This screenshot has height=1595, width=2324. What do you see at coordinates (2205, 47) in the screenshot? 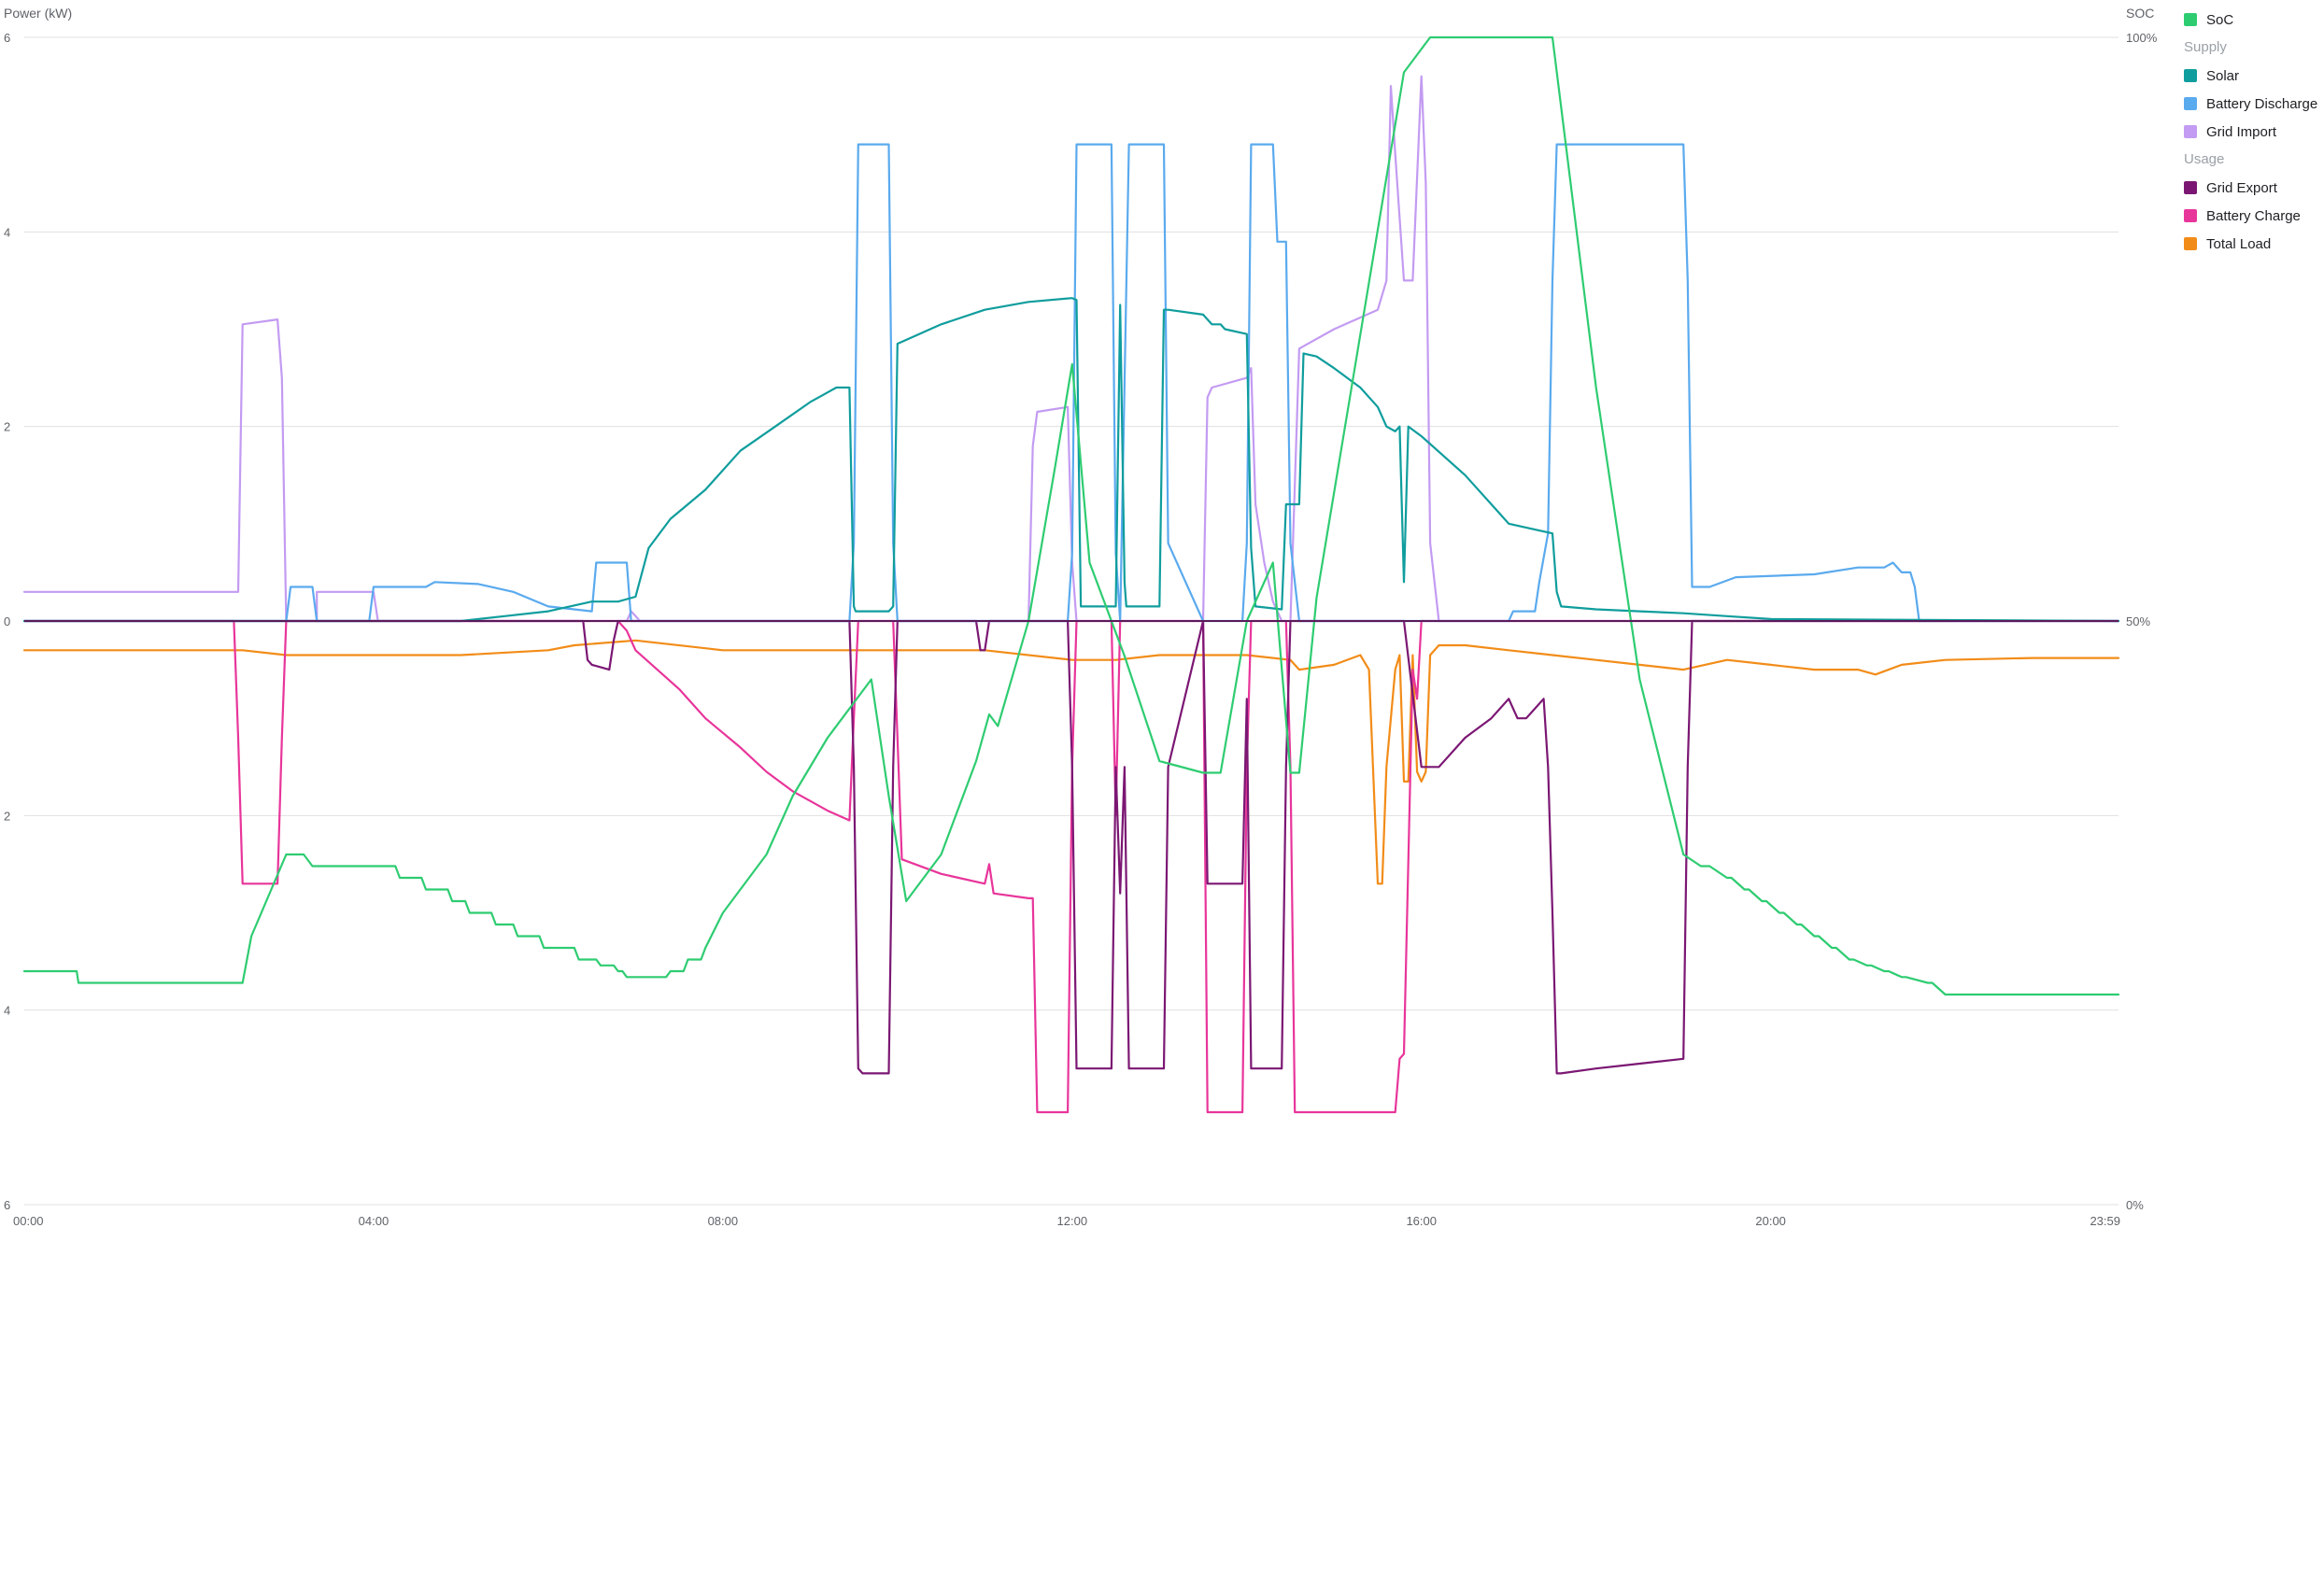
I see `legend-group-label: Supply` at bounding box center [2205, 47].